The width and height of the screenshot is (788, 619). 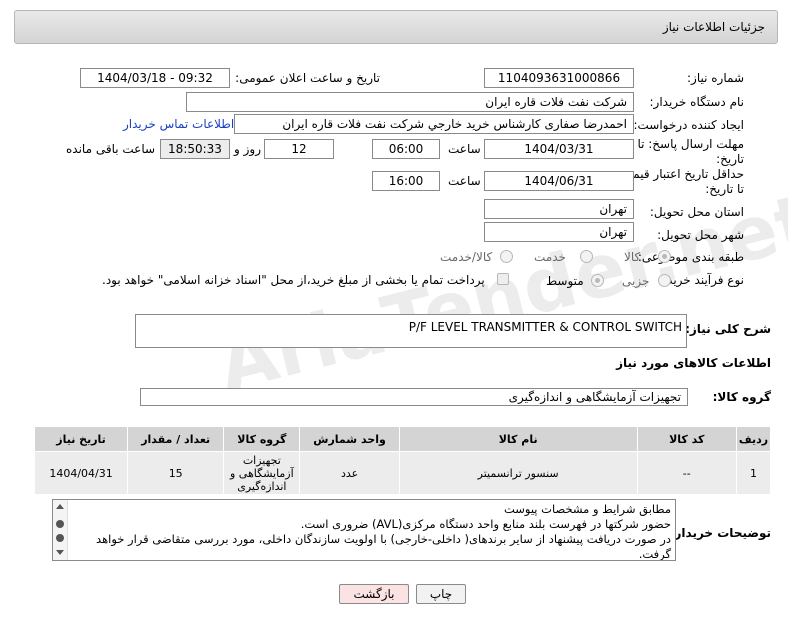 I want to click on city-field: تهران, so click(x=559, y=232).